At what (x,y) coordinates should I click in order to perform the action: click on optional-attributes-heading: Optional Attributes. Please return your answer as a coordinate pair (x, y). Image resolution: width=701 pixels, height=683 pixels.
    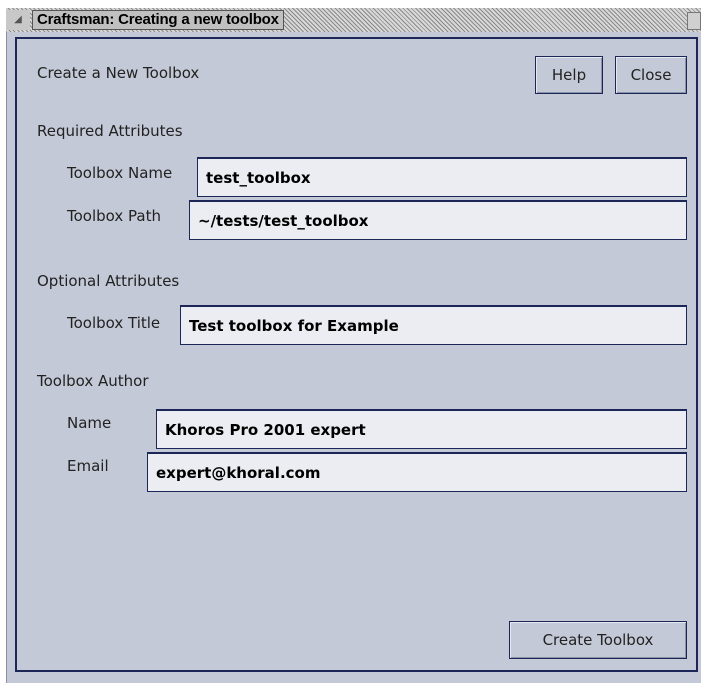
    Looking at the image, I should click on (108, 281).